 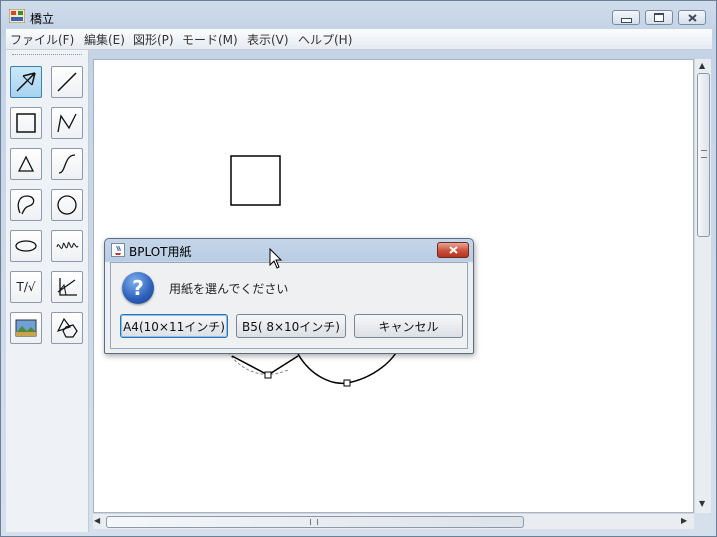 What do you see at coordinates (408, 326) in the screenshot?
I see `cancel-button: キャンセル` at bounding box center [408, 326].